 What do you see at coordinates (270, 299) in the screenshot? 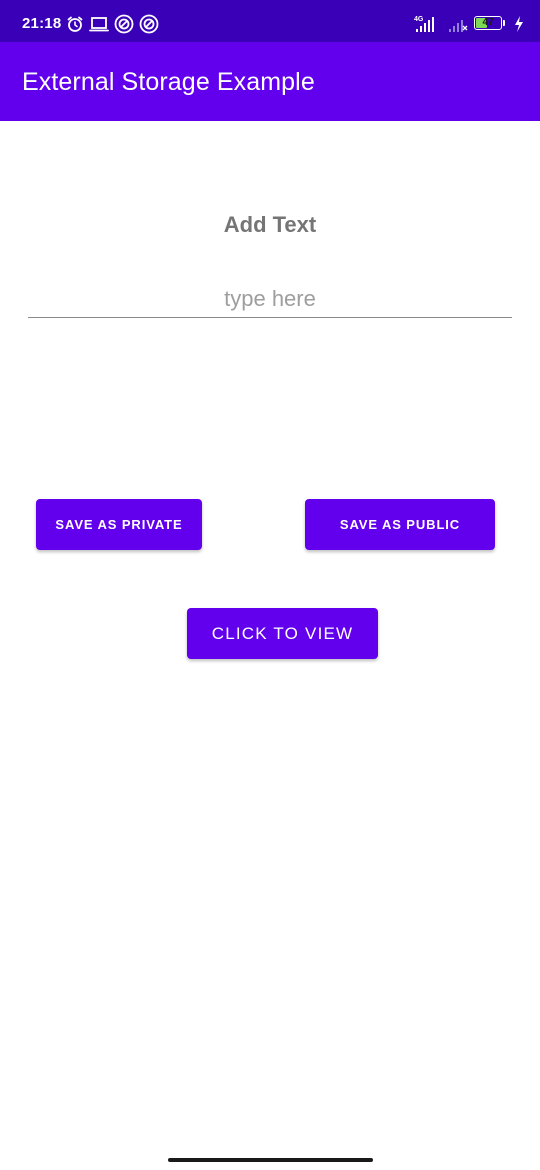
I see `text-input` at bounding box center [270, 299].